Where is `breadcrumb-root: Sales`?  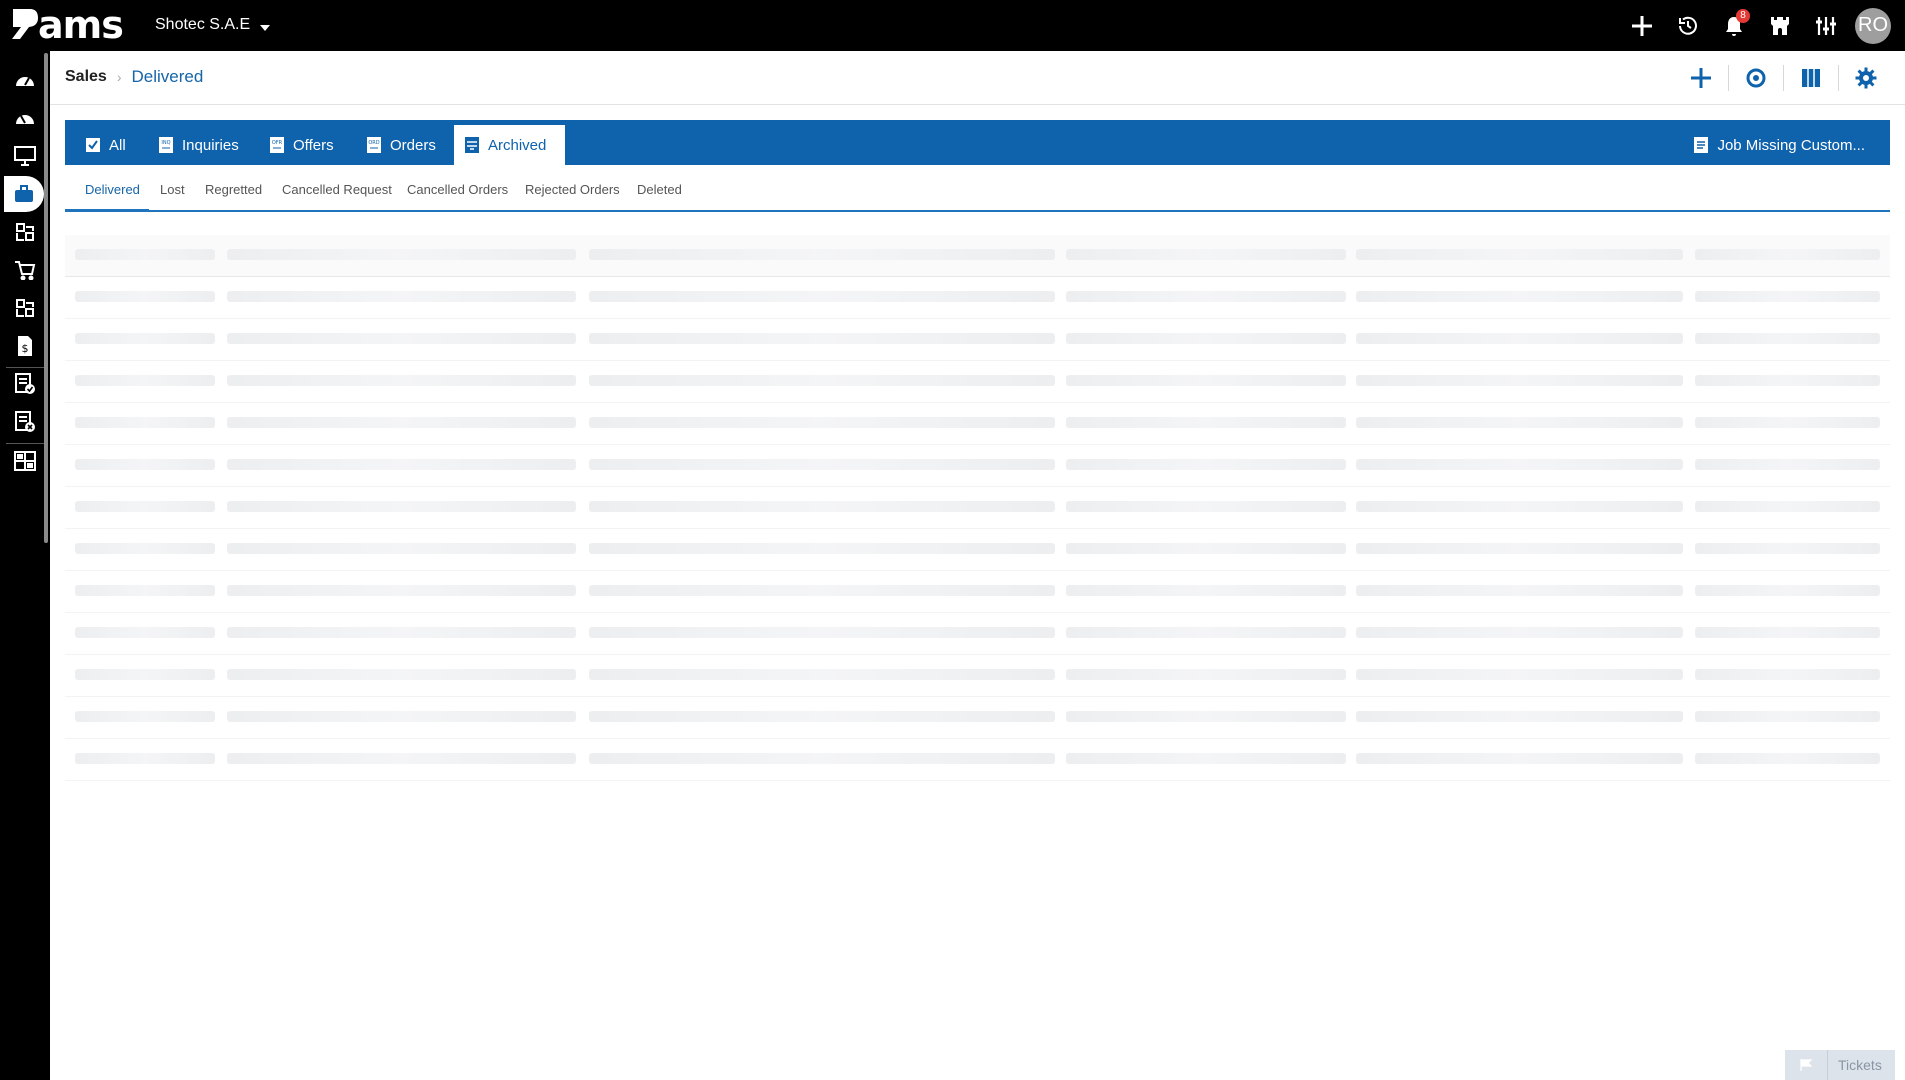 breadcrumb-root: Sales is located at coordinates (86, 77).